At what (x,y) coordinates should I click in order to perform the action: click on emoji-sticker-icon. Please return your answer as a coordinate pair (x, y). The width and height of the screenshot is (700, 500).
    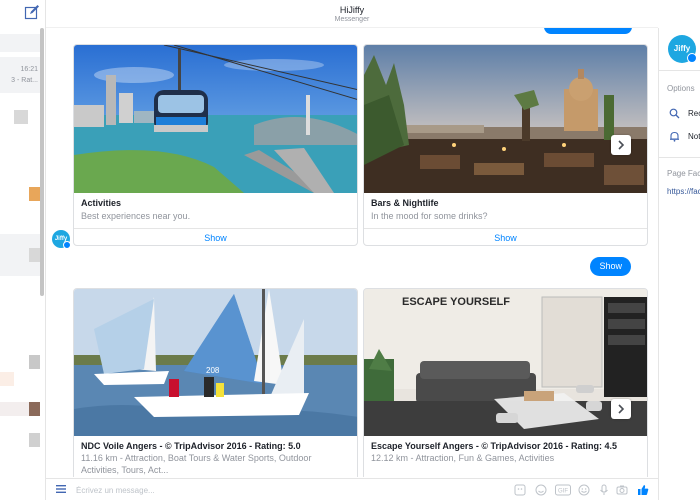
    Looking at the image, I should click on (541, 490).